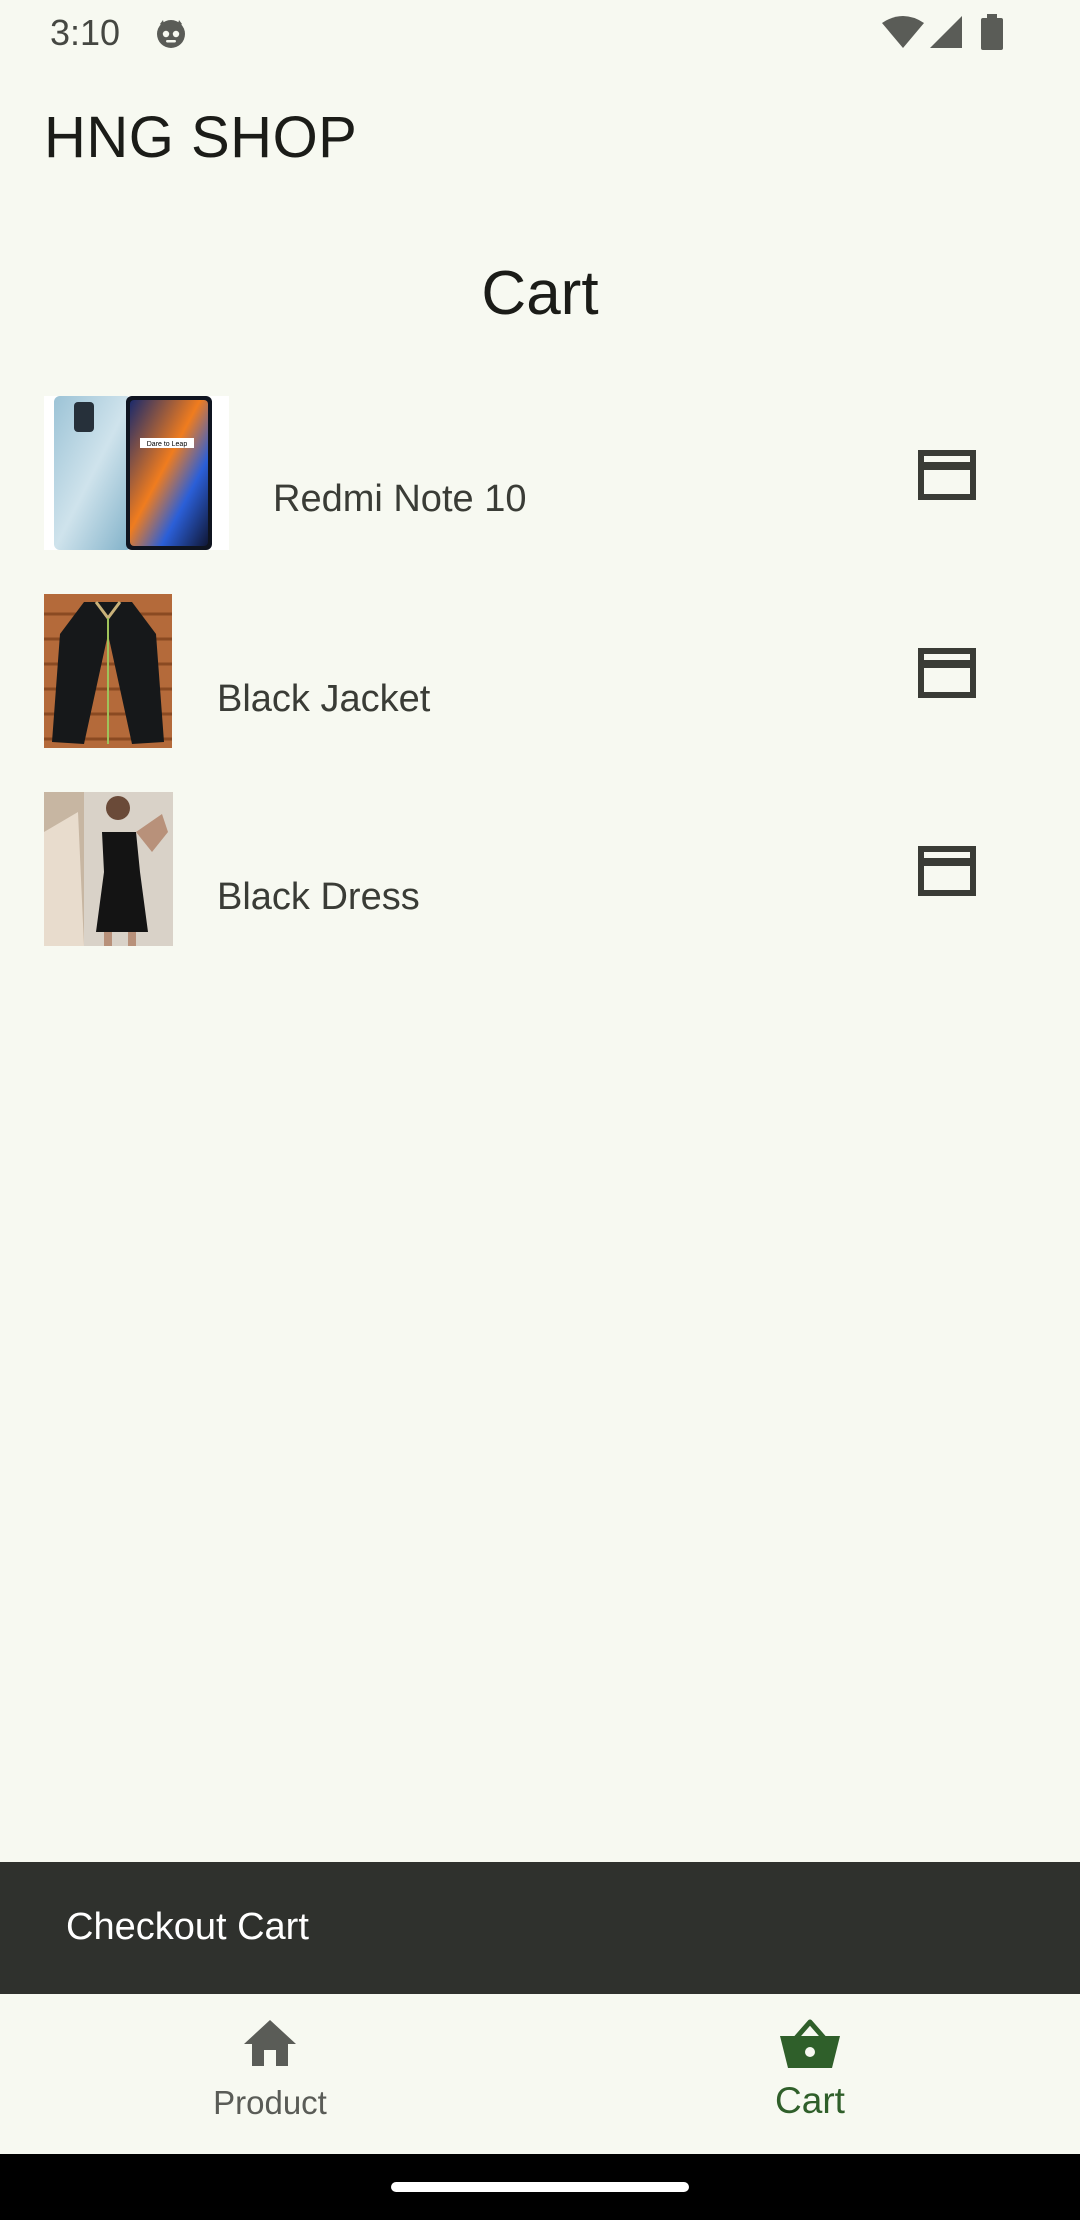 The width and height of the screenshot is (1080, 2220). I want to click on jacket-product-image, so click(108, 671).